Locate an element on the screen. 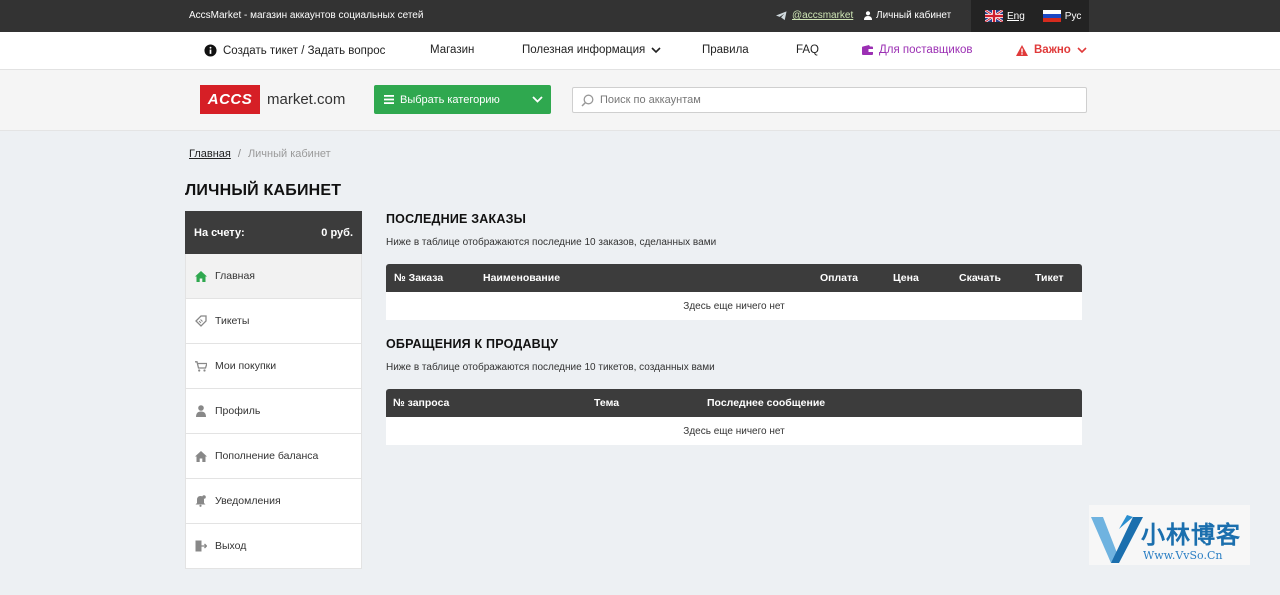 Image resolution: width=1280 pixels, height=595 pixels. column-header: Цена is located at coordinates (906, 278).